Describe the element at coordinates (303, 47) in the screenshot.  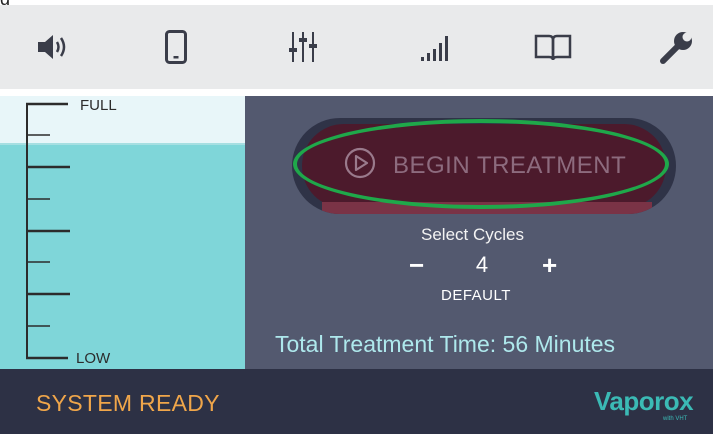
I see `sliders-icon` at that location.